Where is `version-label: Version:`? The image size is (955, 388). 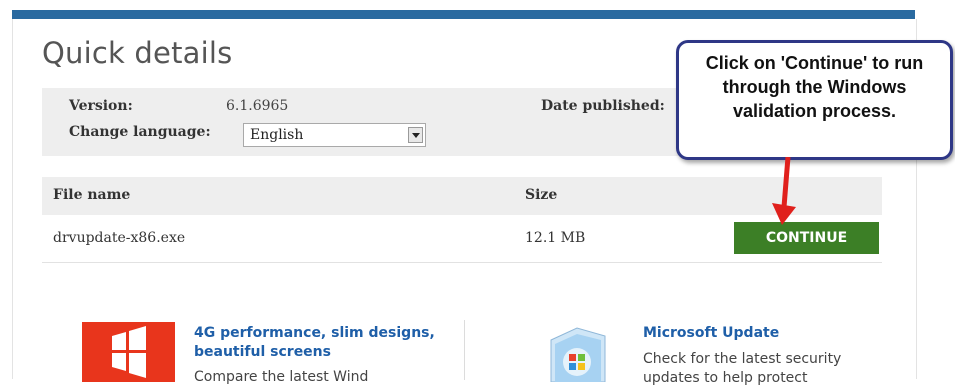
version-label: Version: is located at coordinates (101, 106).